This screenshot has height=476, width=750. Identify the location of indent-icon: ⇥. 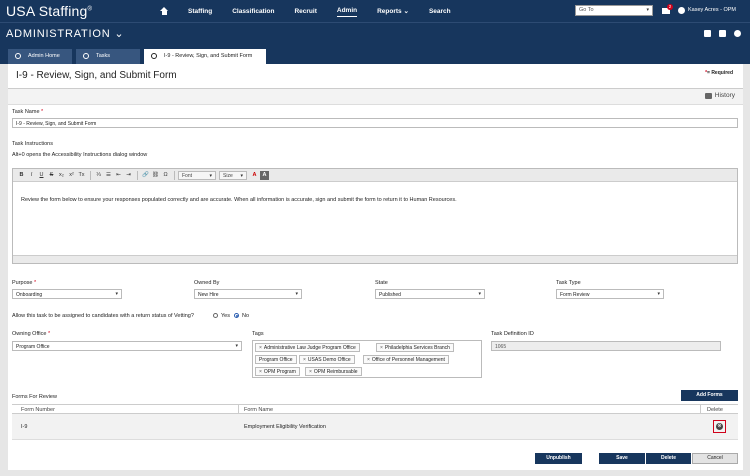
(128, 175).